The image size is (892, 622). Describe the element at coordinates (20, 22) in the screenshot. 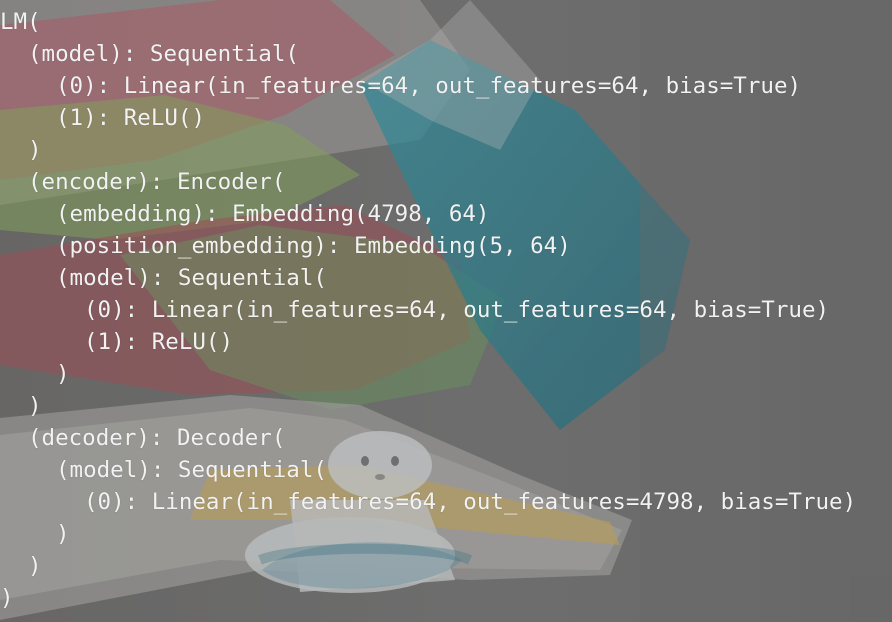

I see `code-line: LM(` at that location.